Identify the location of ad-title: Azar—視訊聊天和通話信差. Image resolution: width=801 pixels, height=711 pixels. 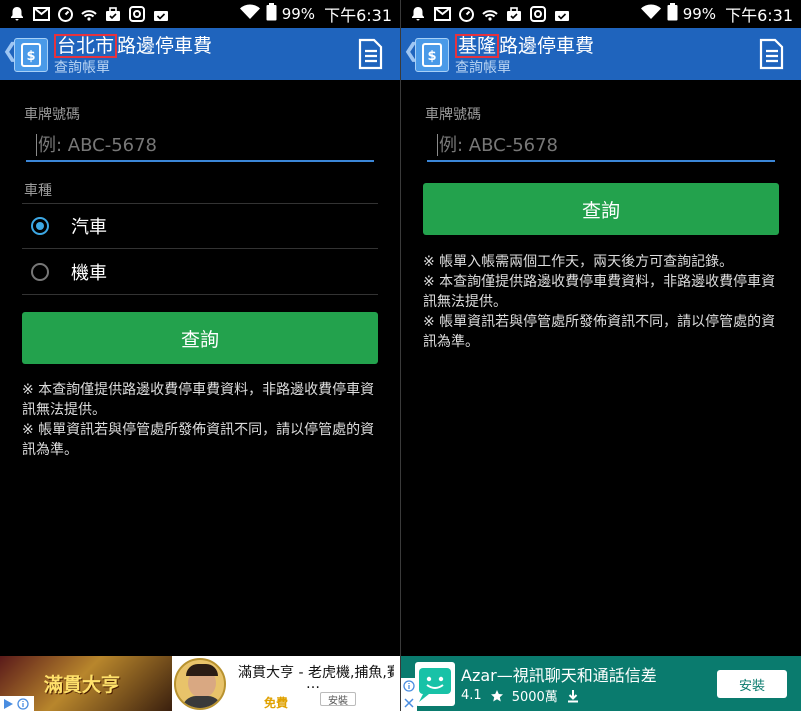
(559, 675).